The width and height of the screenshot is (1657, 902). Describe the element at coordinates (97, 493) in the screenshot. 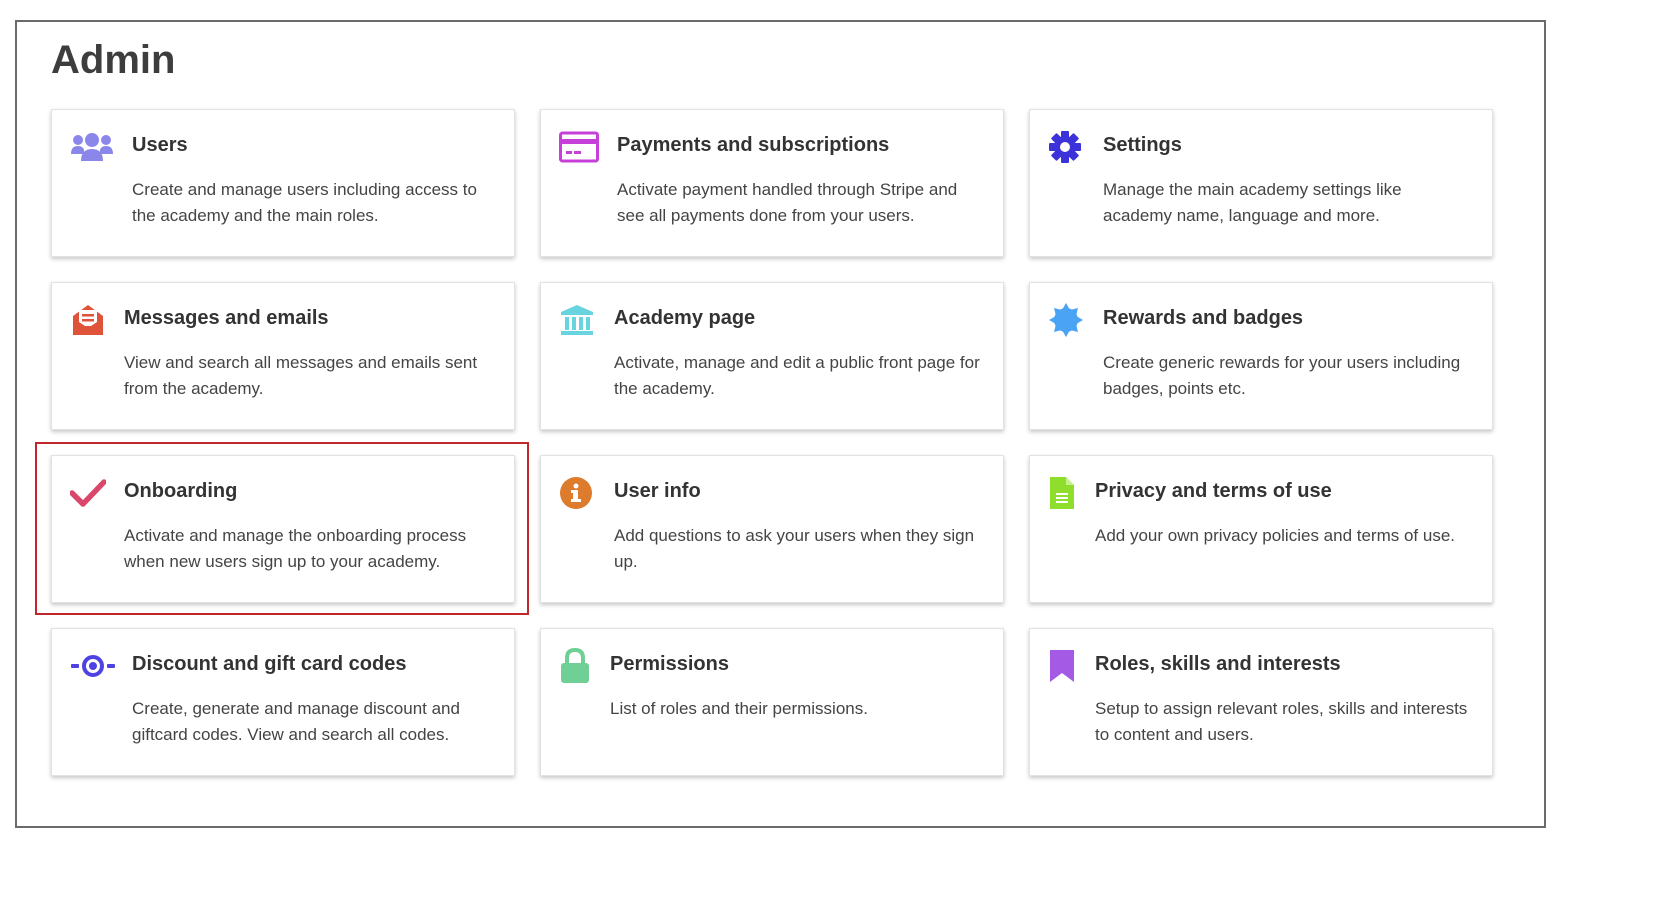

I see `checkmark-icon` at that location.